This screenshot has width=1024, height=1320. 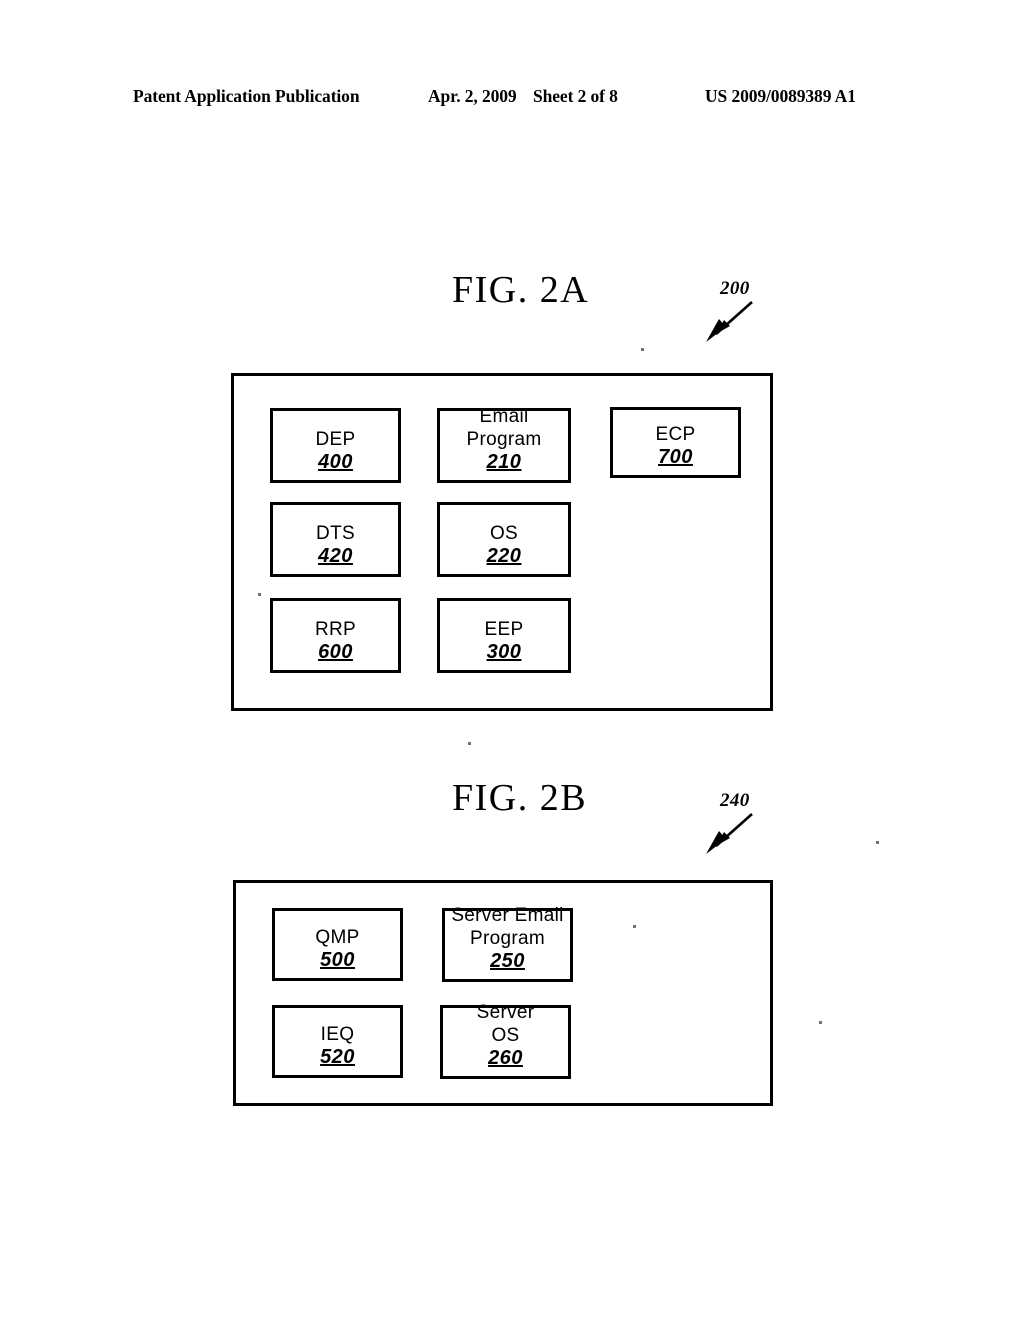 What do you see at coordinates (335, 533) in the screenshot?
I see `component-label: DTS` at bounding box center [335, 533].